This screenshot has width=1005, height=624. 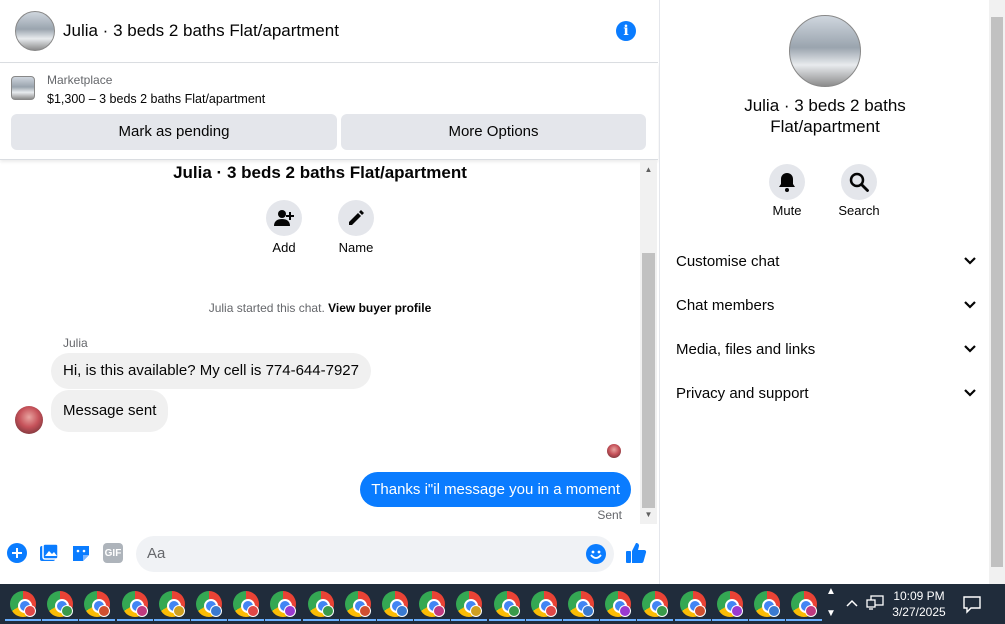 What do you see at coordinates (919, 612) in the screenshot?
I see `clock-date: 3/27/2025` at bounding box center [919, 612].